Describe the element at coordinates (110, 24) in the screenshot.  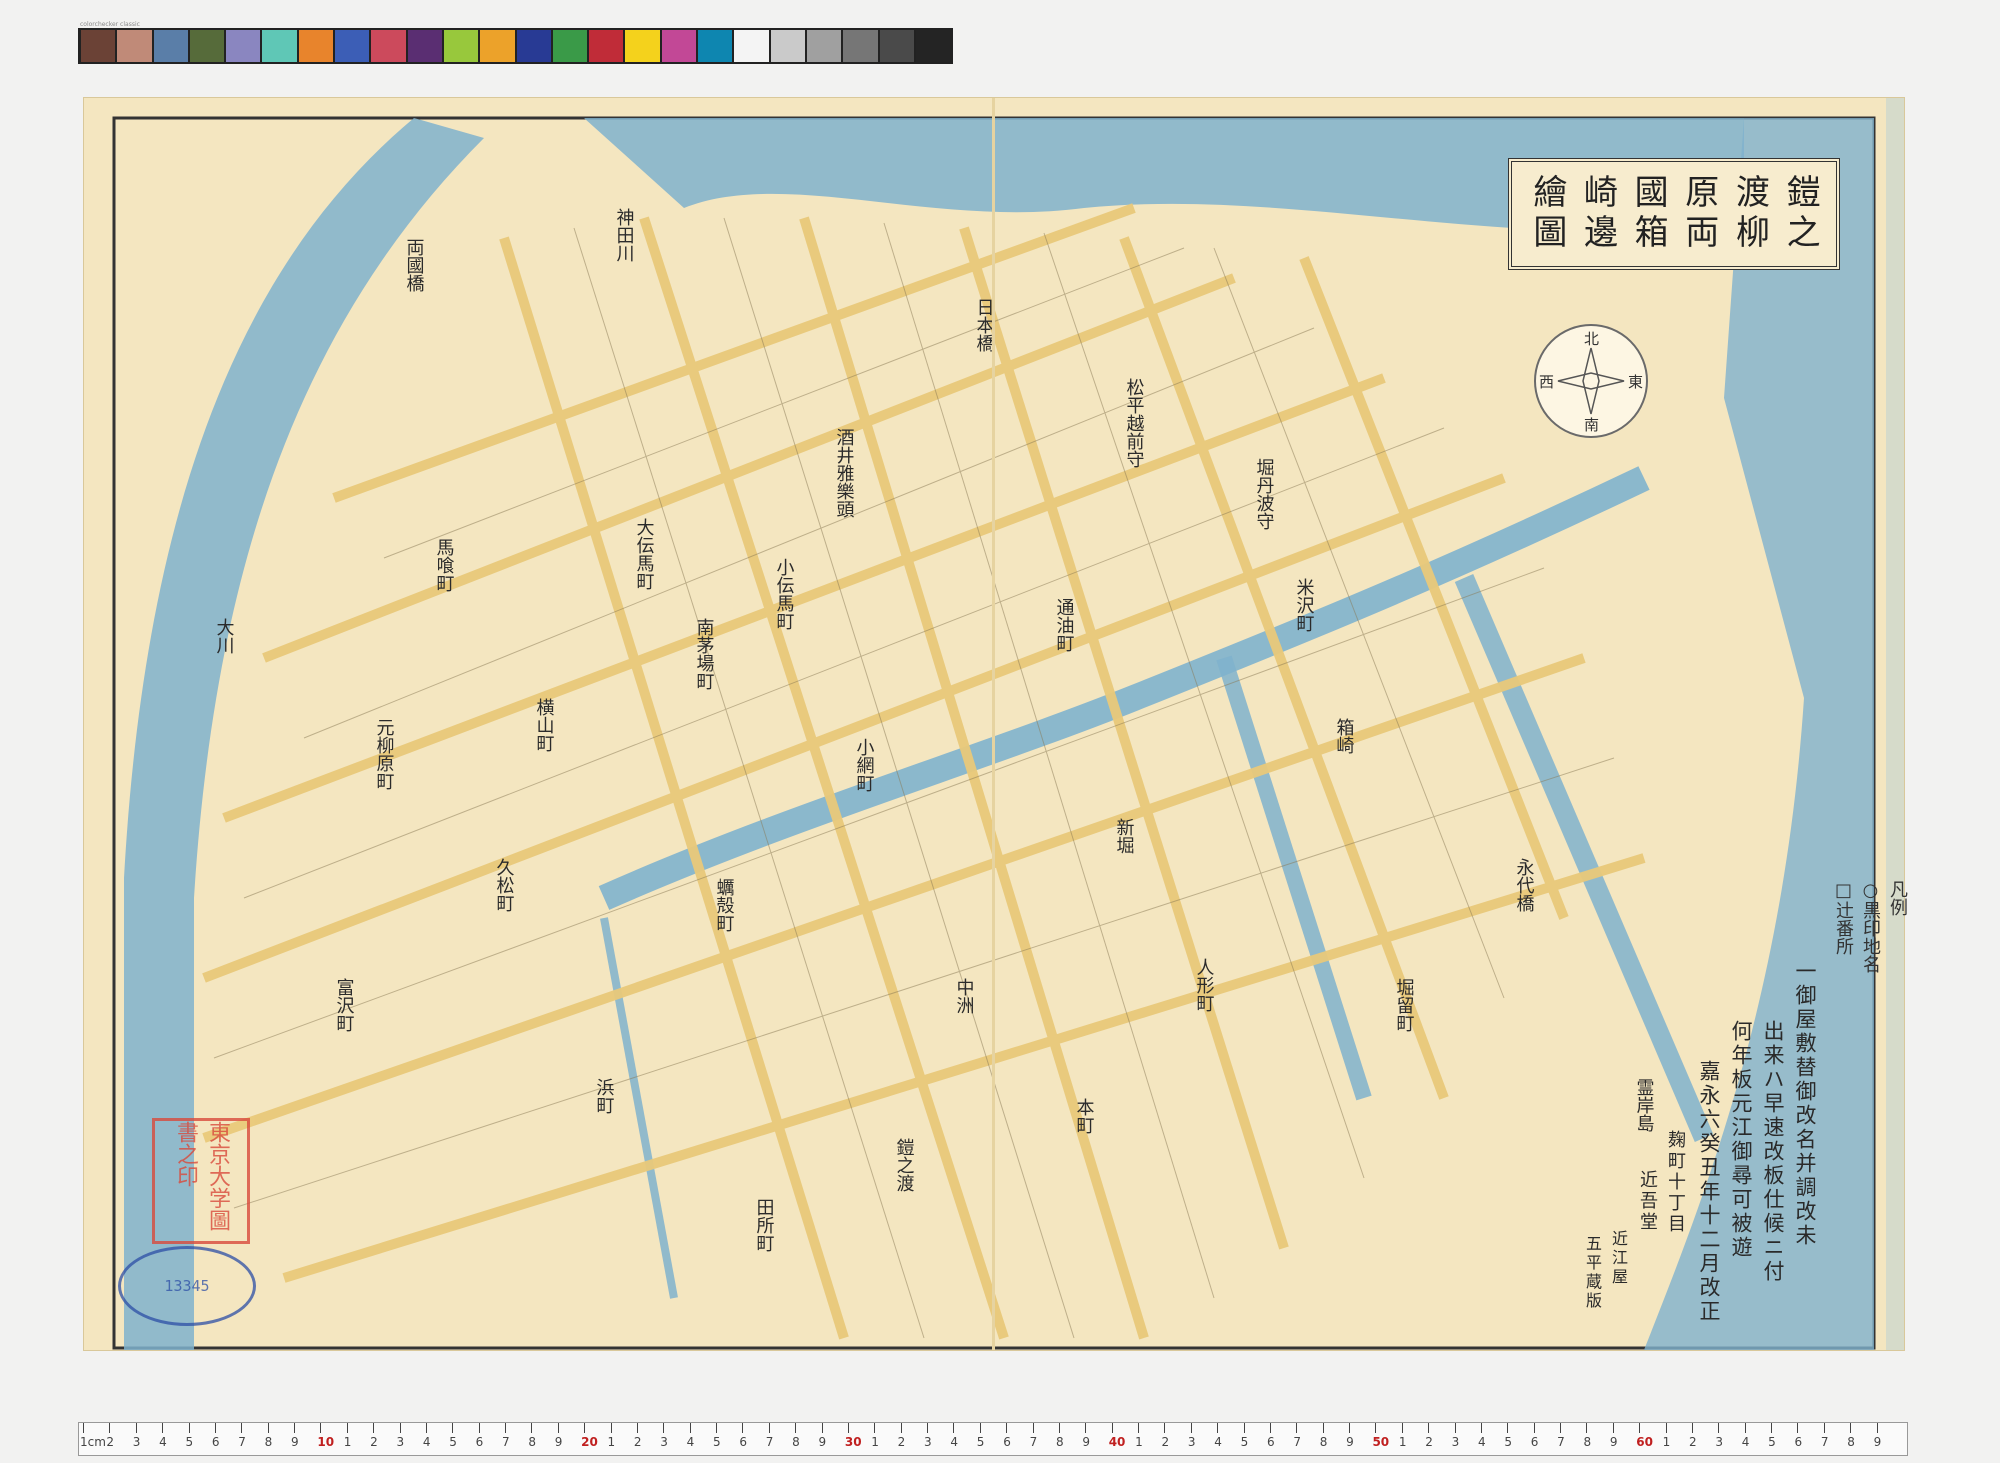
I see `color-checker-label: colorchecker classic` at that location.